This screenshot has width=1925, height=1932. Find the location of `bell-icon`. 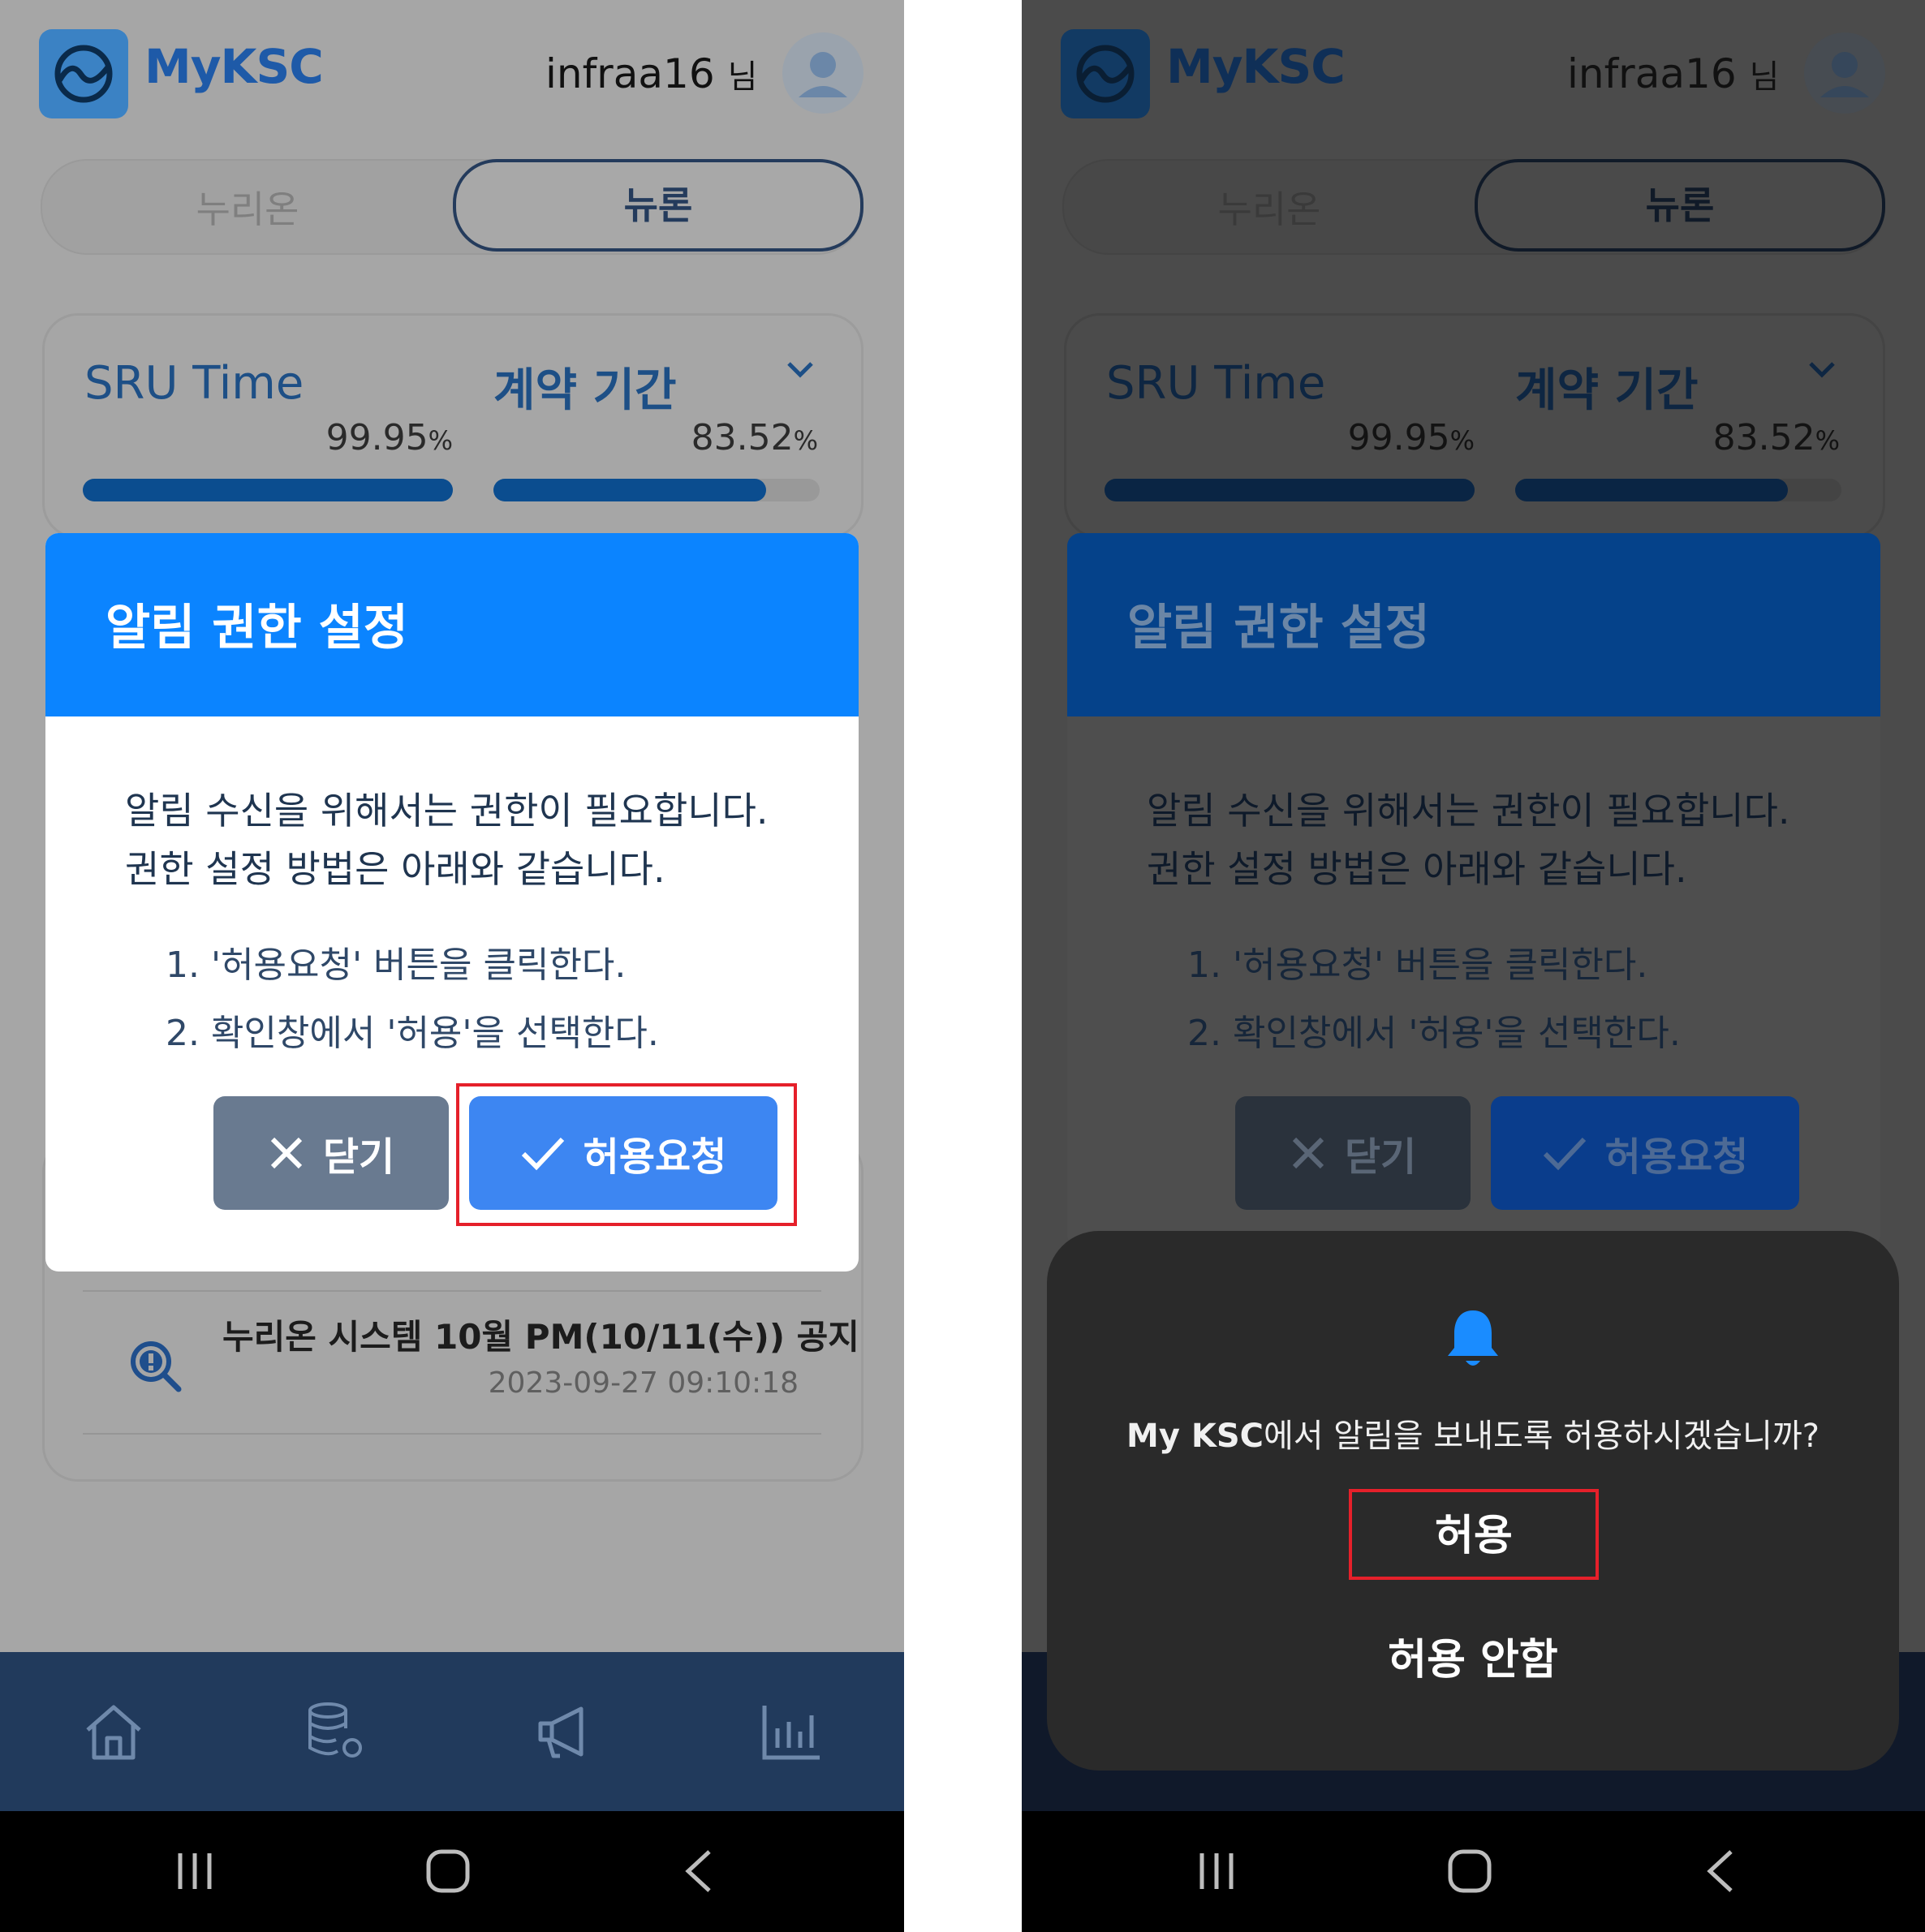

bell-icon is located at coordinates (1473, 1338).